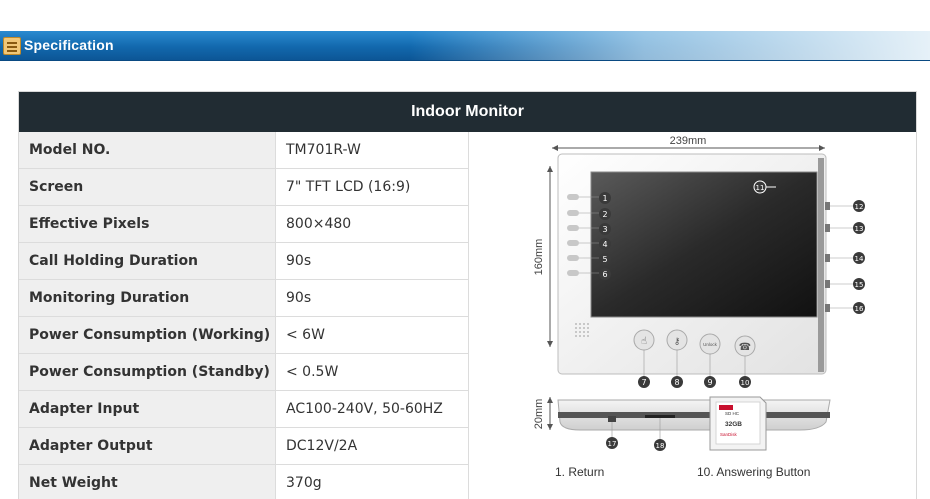 This screenshot has height=499, width=930. What do you see at coordinates (859, 229) in the screenshot?
I see `callout-13-label: 13` at bounding box center [859, 229].